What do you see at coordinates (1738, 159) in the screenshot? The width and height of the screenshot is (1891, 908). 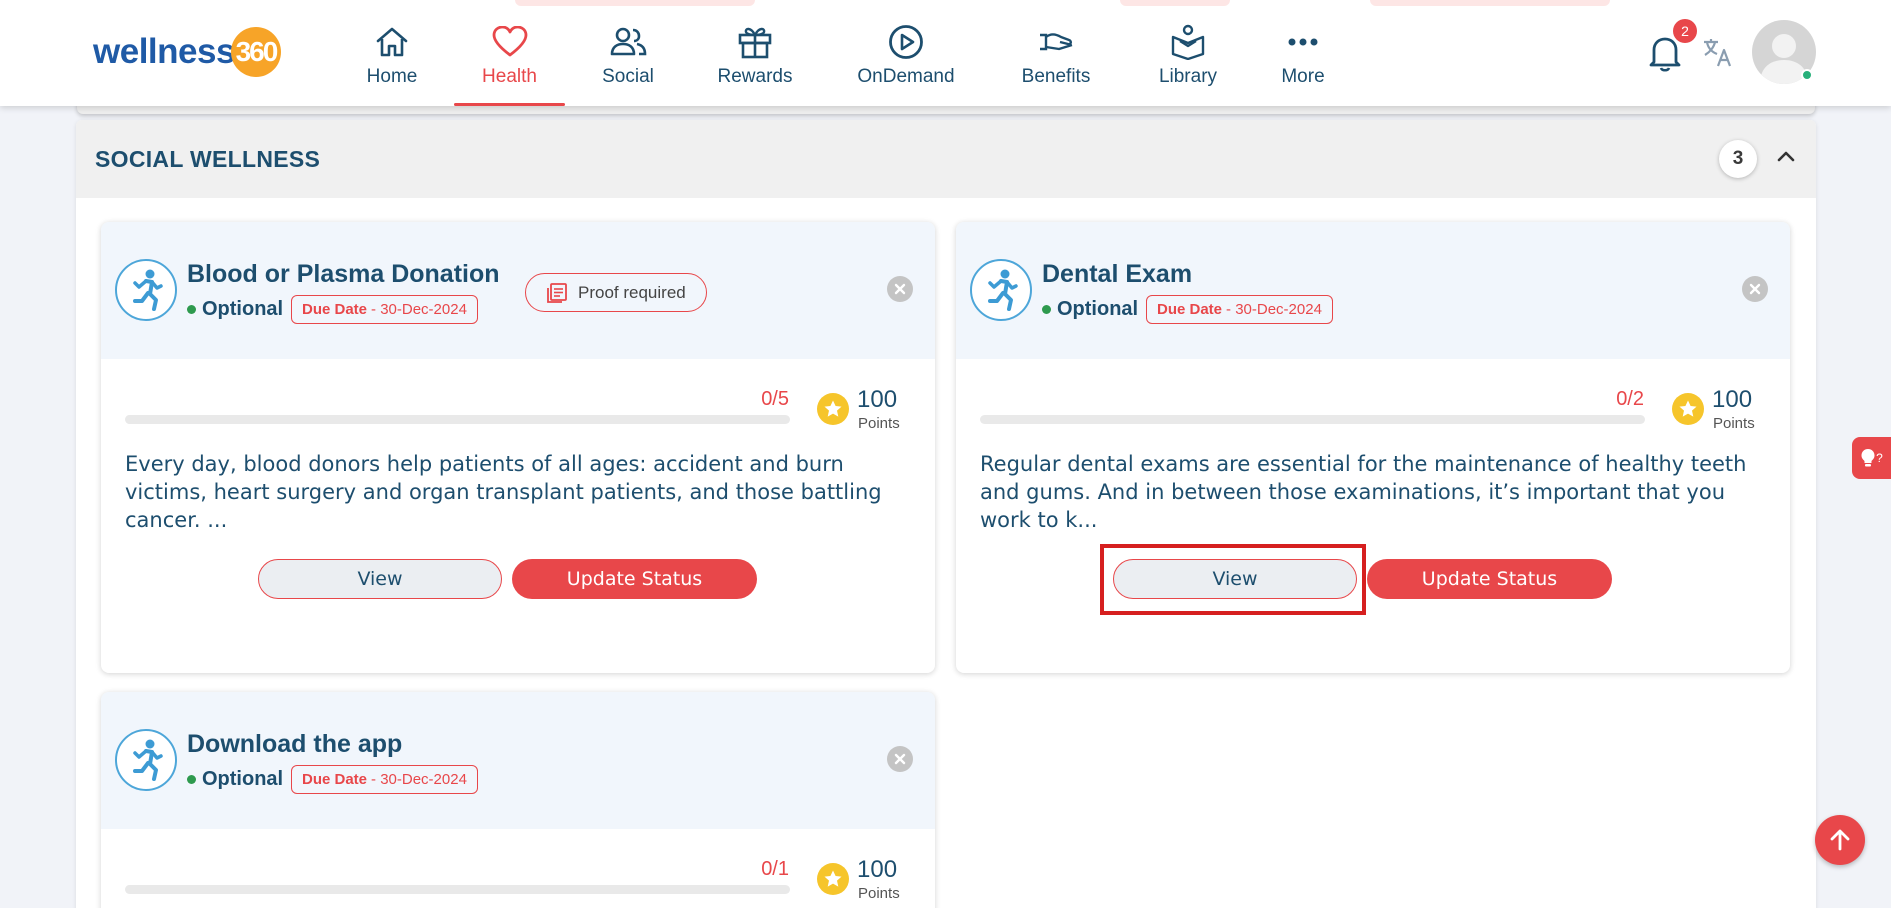 I see `activity-count-badge: 3` at bounding box center [1738, 159].